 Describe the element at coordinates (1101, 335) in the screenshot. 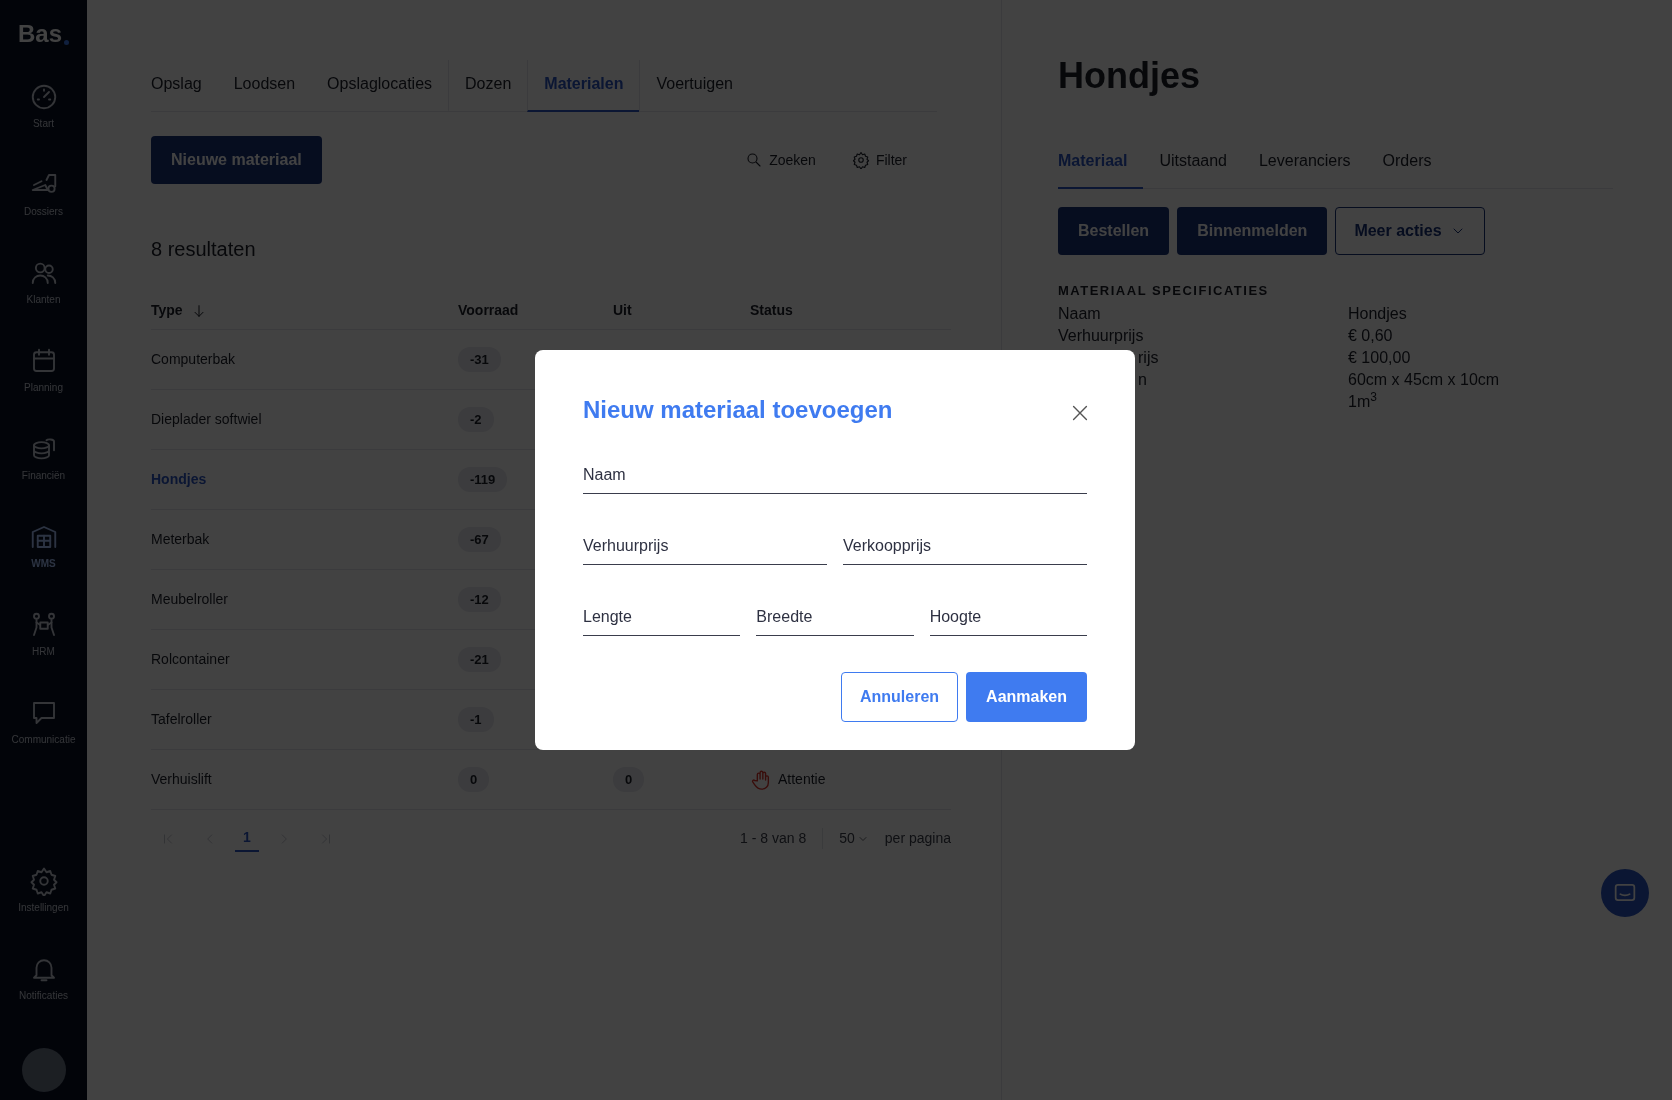

I see `spec-label: Verhuurprijs` at that location.